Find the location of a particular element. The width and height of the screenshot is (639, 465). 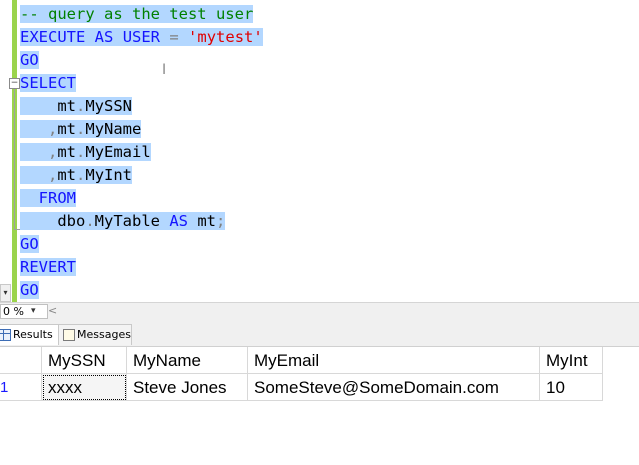

code-token: dbo is located at coordinates (53, 221).